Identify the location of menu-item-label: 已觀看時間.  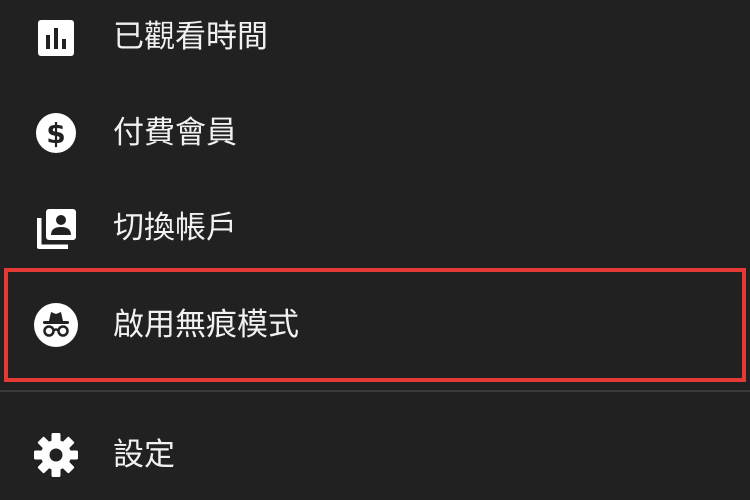
(190, 37).